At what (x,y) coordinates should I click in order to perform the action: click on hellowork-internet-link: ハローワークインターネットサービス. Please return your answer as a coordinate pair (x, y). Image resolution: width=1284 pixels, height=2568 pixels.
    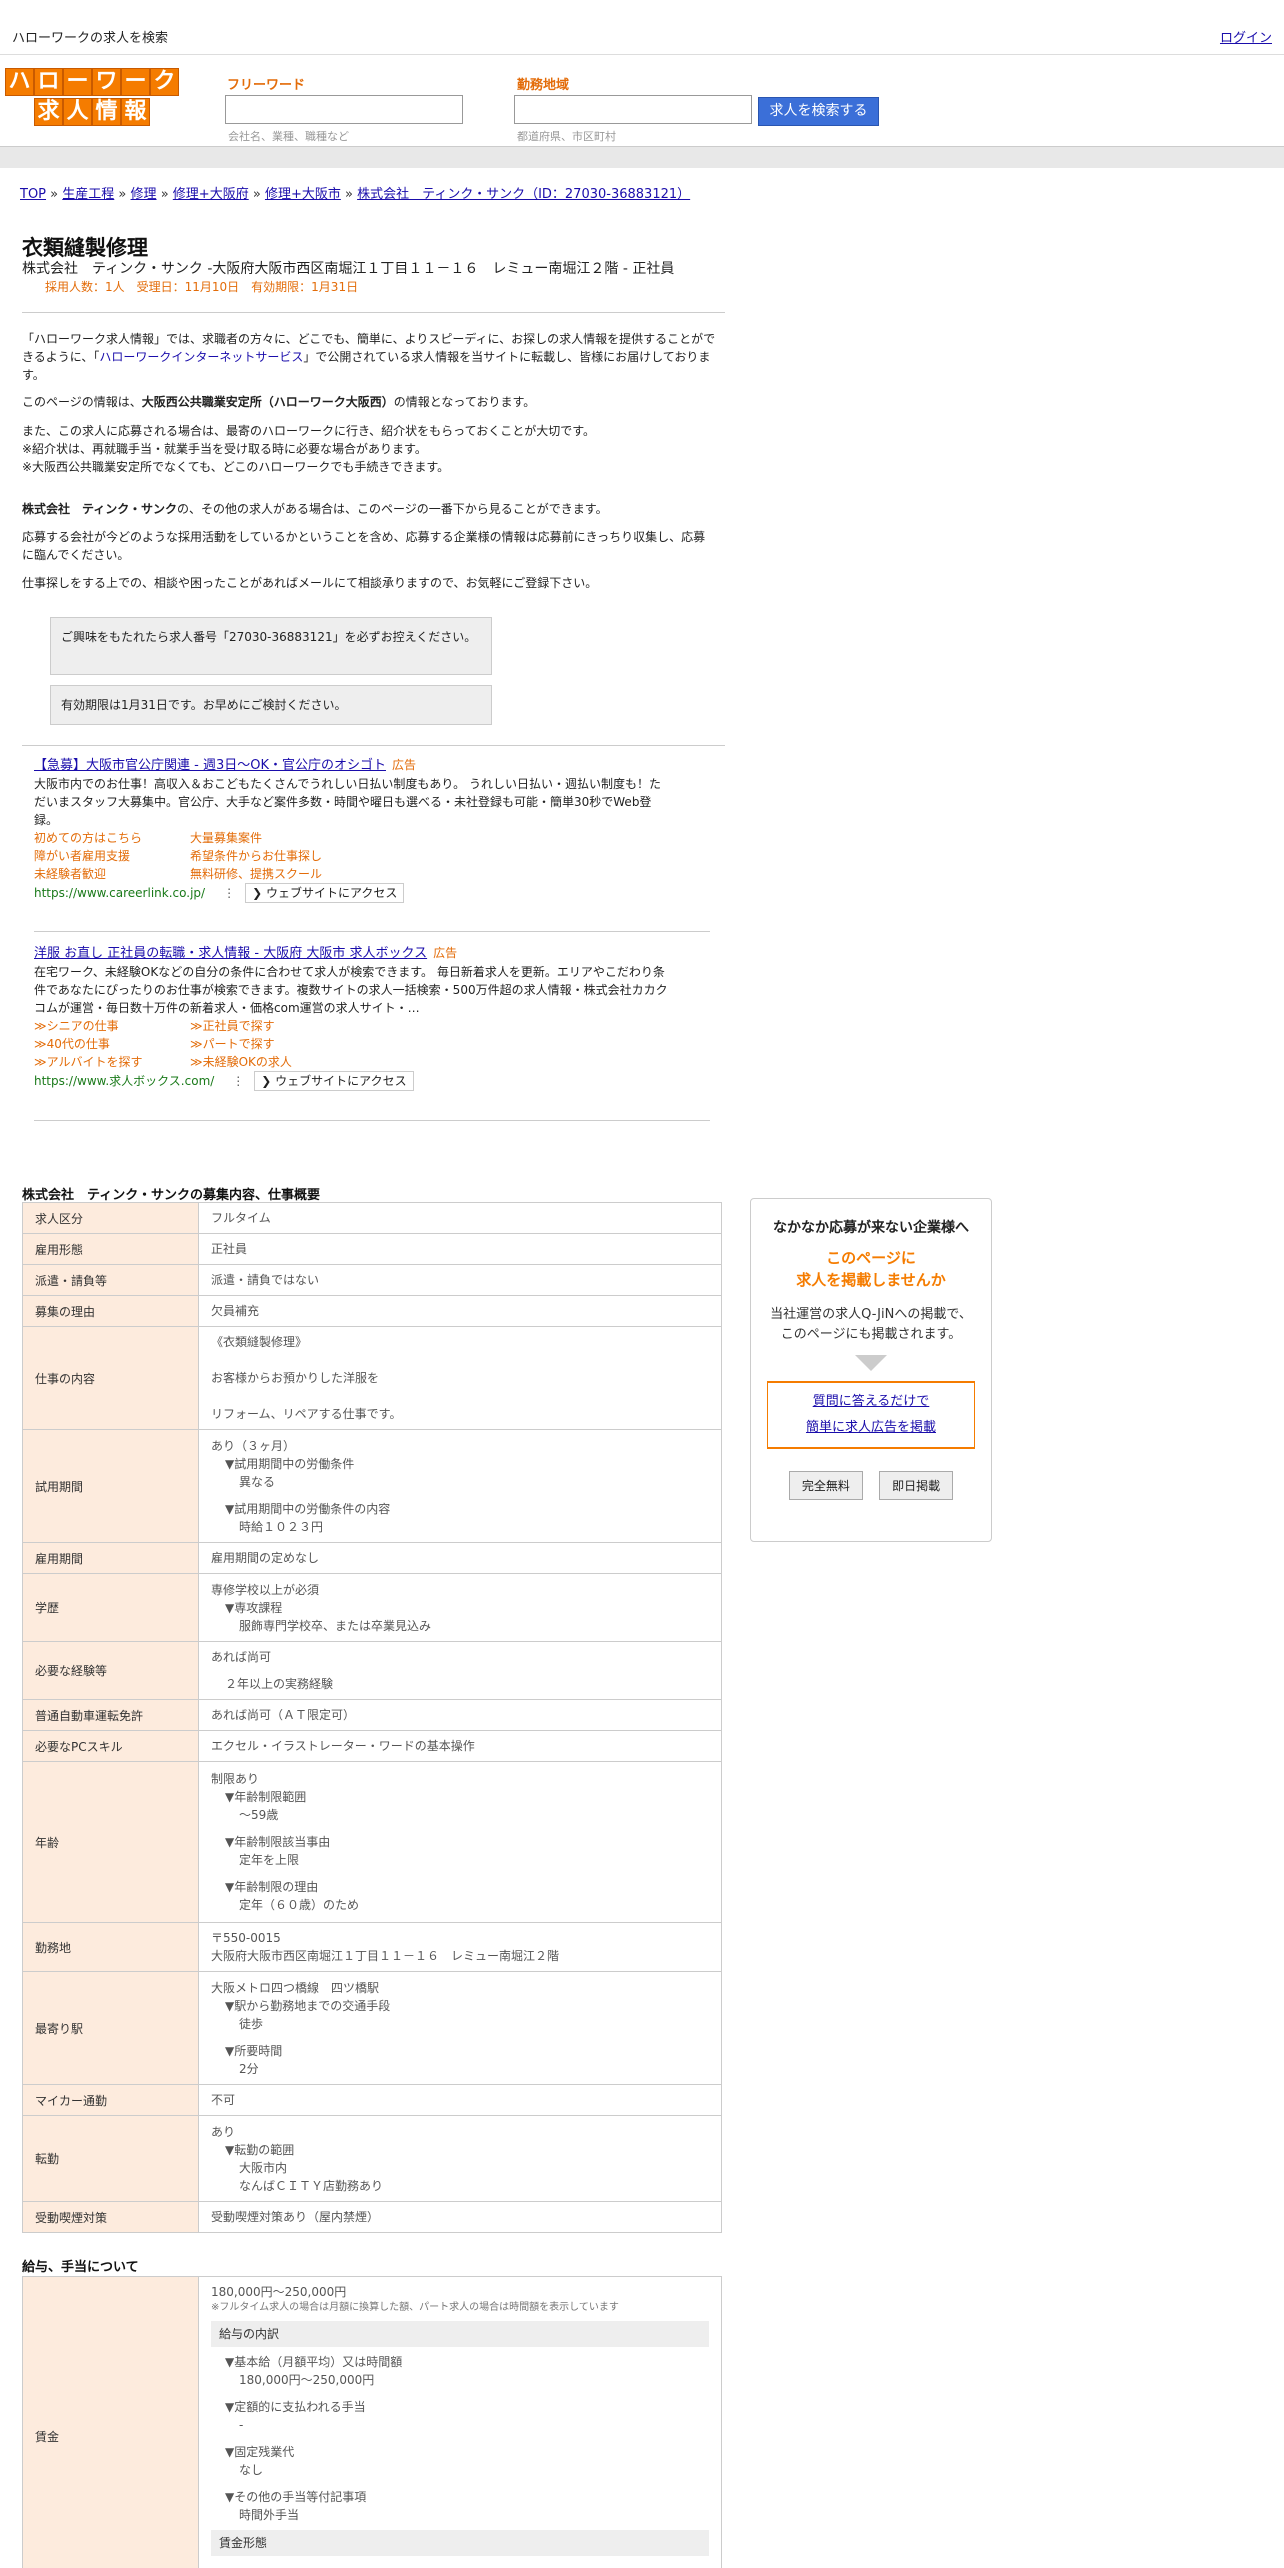
    Looking at the image, I should click on (201, 357).